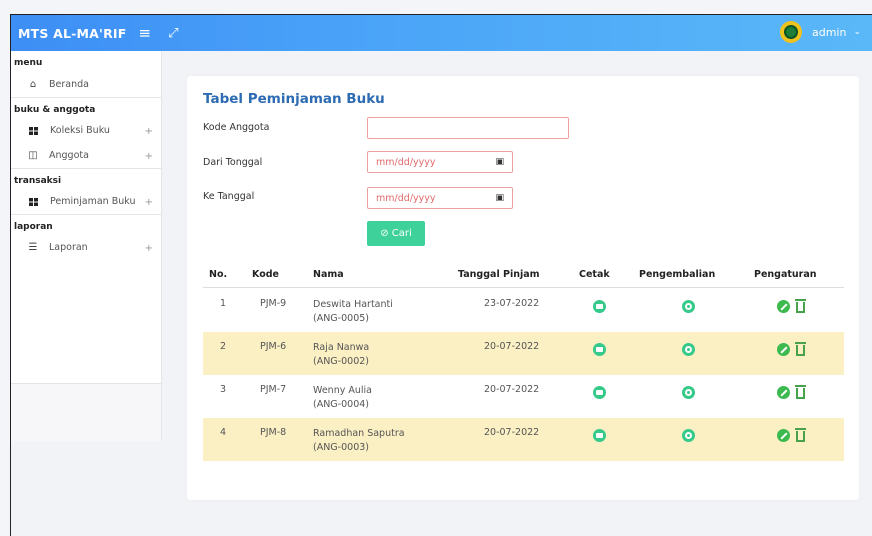 The image size is (872, 536). What do you see at coordinates (86, 224) in the screenshot?
I see `sidebar-section-laporan: laporan` at bounding box center [86, 224].